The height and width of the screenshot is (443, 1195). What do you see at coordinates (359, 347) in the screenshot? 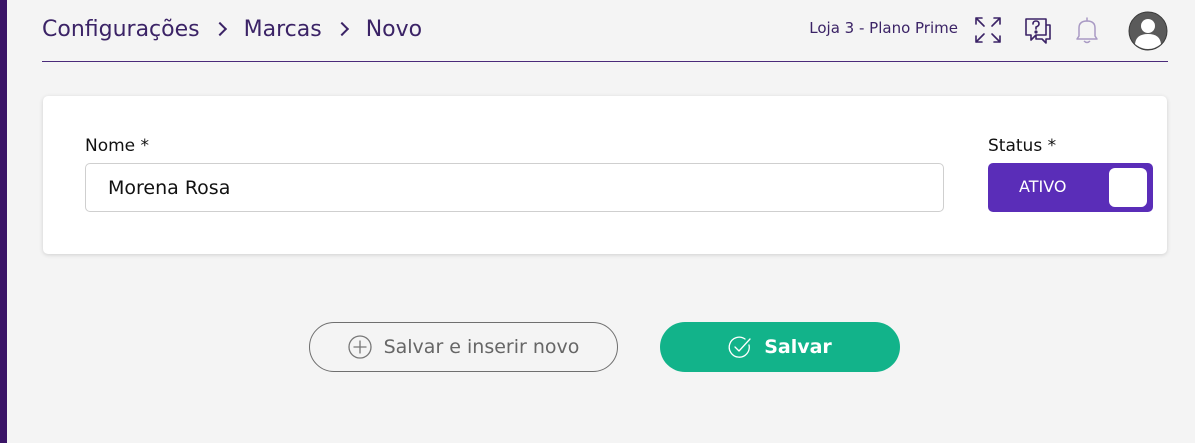
I see `plus-circle-icon` at bounding box center [359, 347].